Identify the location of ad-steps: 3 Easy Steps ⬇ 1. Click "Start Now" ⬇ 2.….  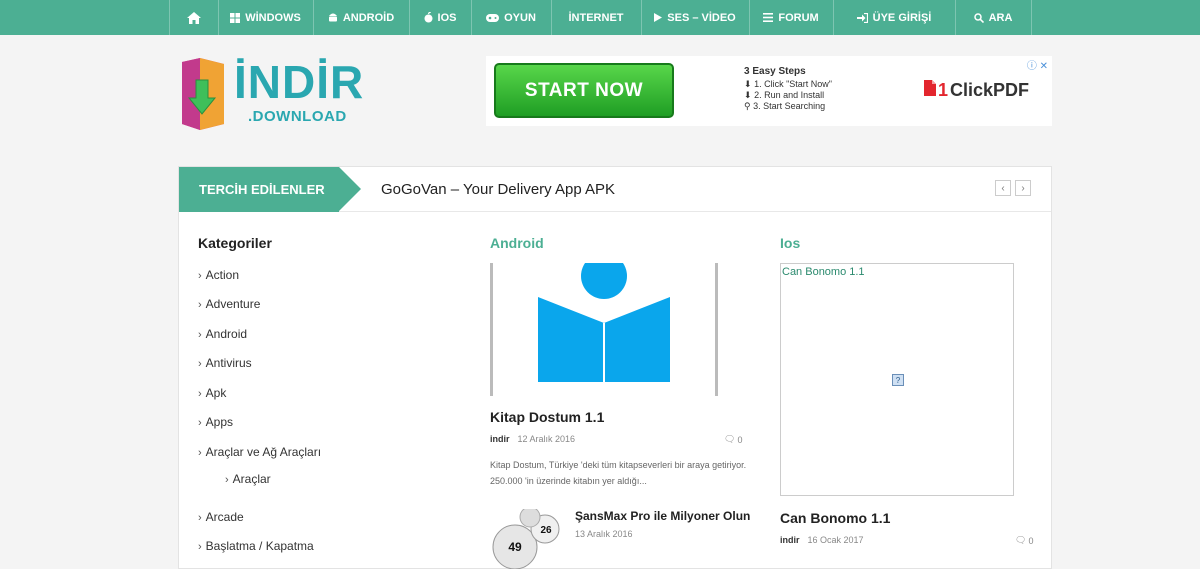
(788, 89).